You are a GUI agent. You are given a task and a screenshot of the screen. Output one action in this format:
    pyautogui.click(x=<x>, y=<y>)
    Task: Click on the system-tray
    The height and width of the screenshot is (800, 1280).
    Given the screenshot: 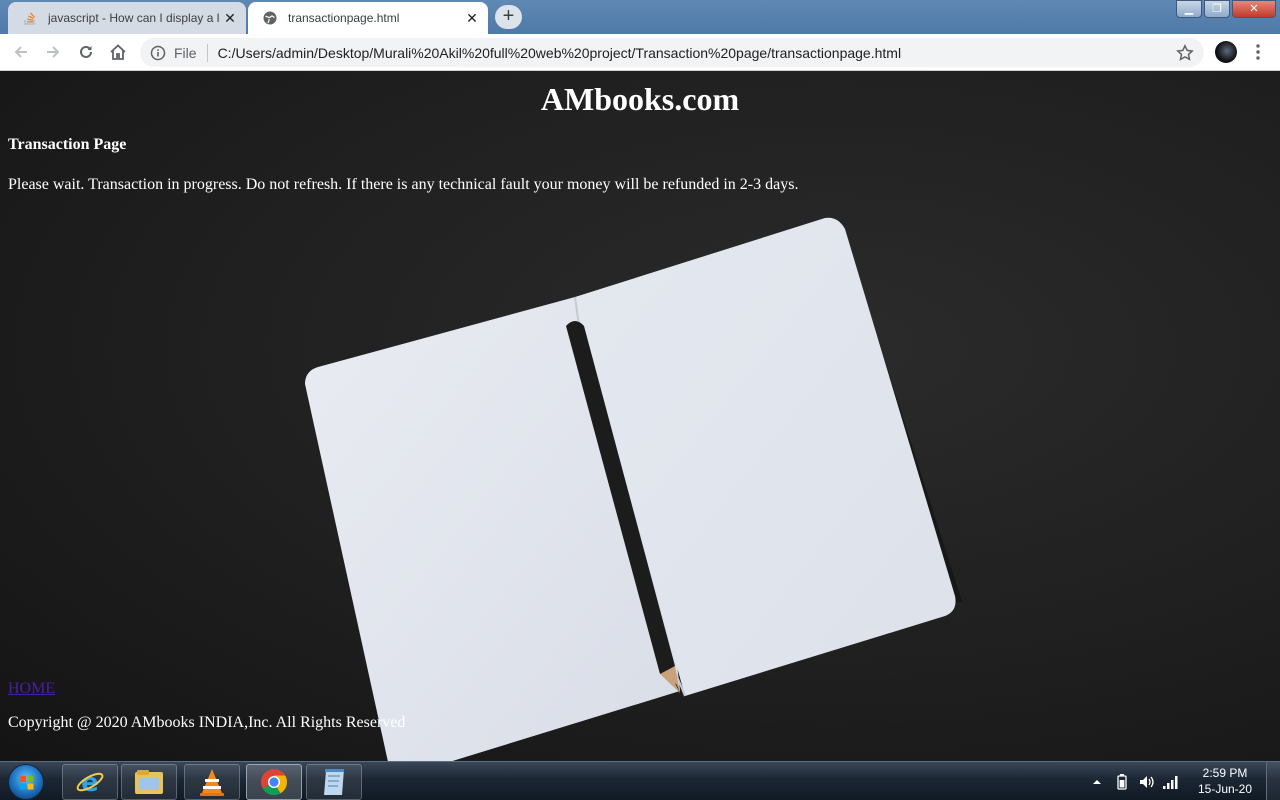 What is the action you would take?
    pyautogui.click(x=1097, y=781)
    